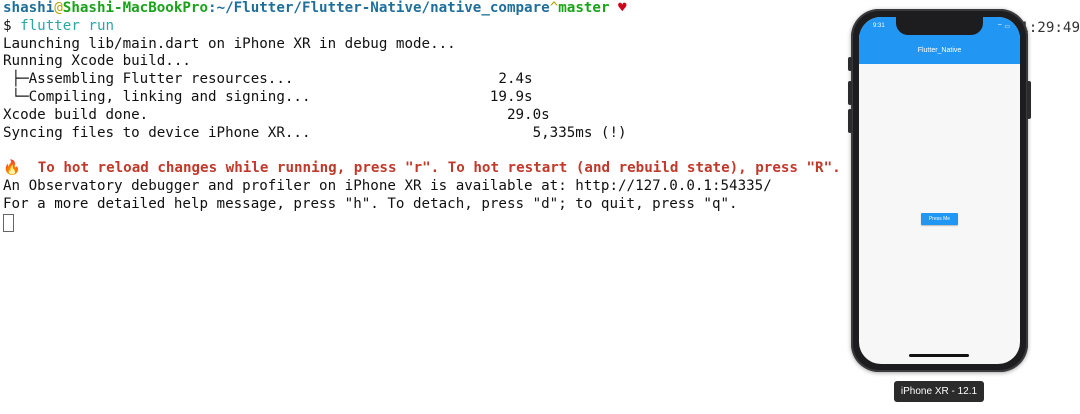 The image size is (1080, 414). Describe the element at coordinates (58, 8) in the screenshot. I see `prompt-at: @` at that location.